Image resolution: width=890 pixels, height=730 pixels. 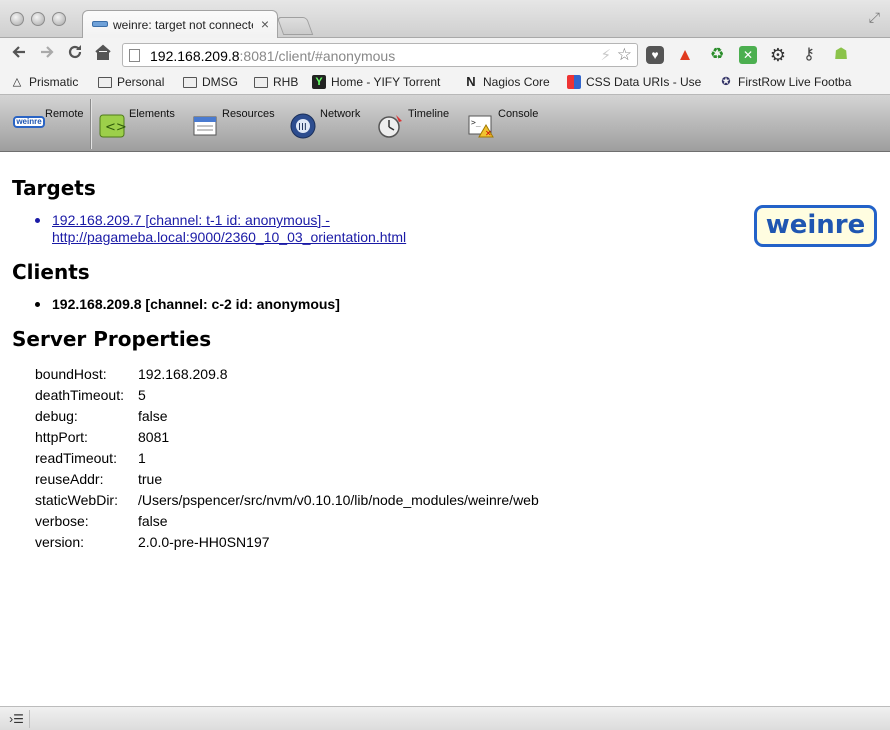 What do you see at coordinates (17, 82) in the screenshot?
I see `prismatic-icon: △` at bounding box center [17, 82].